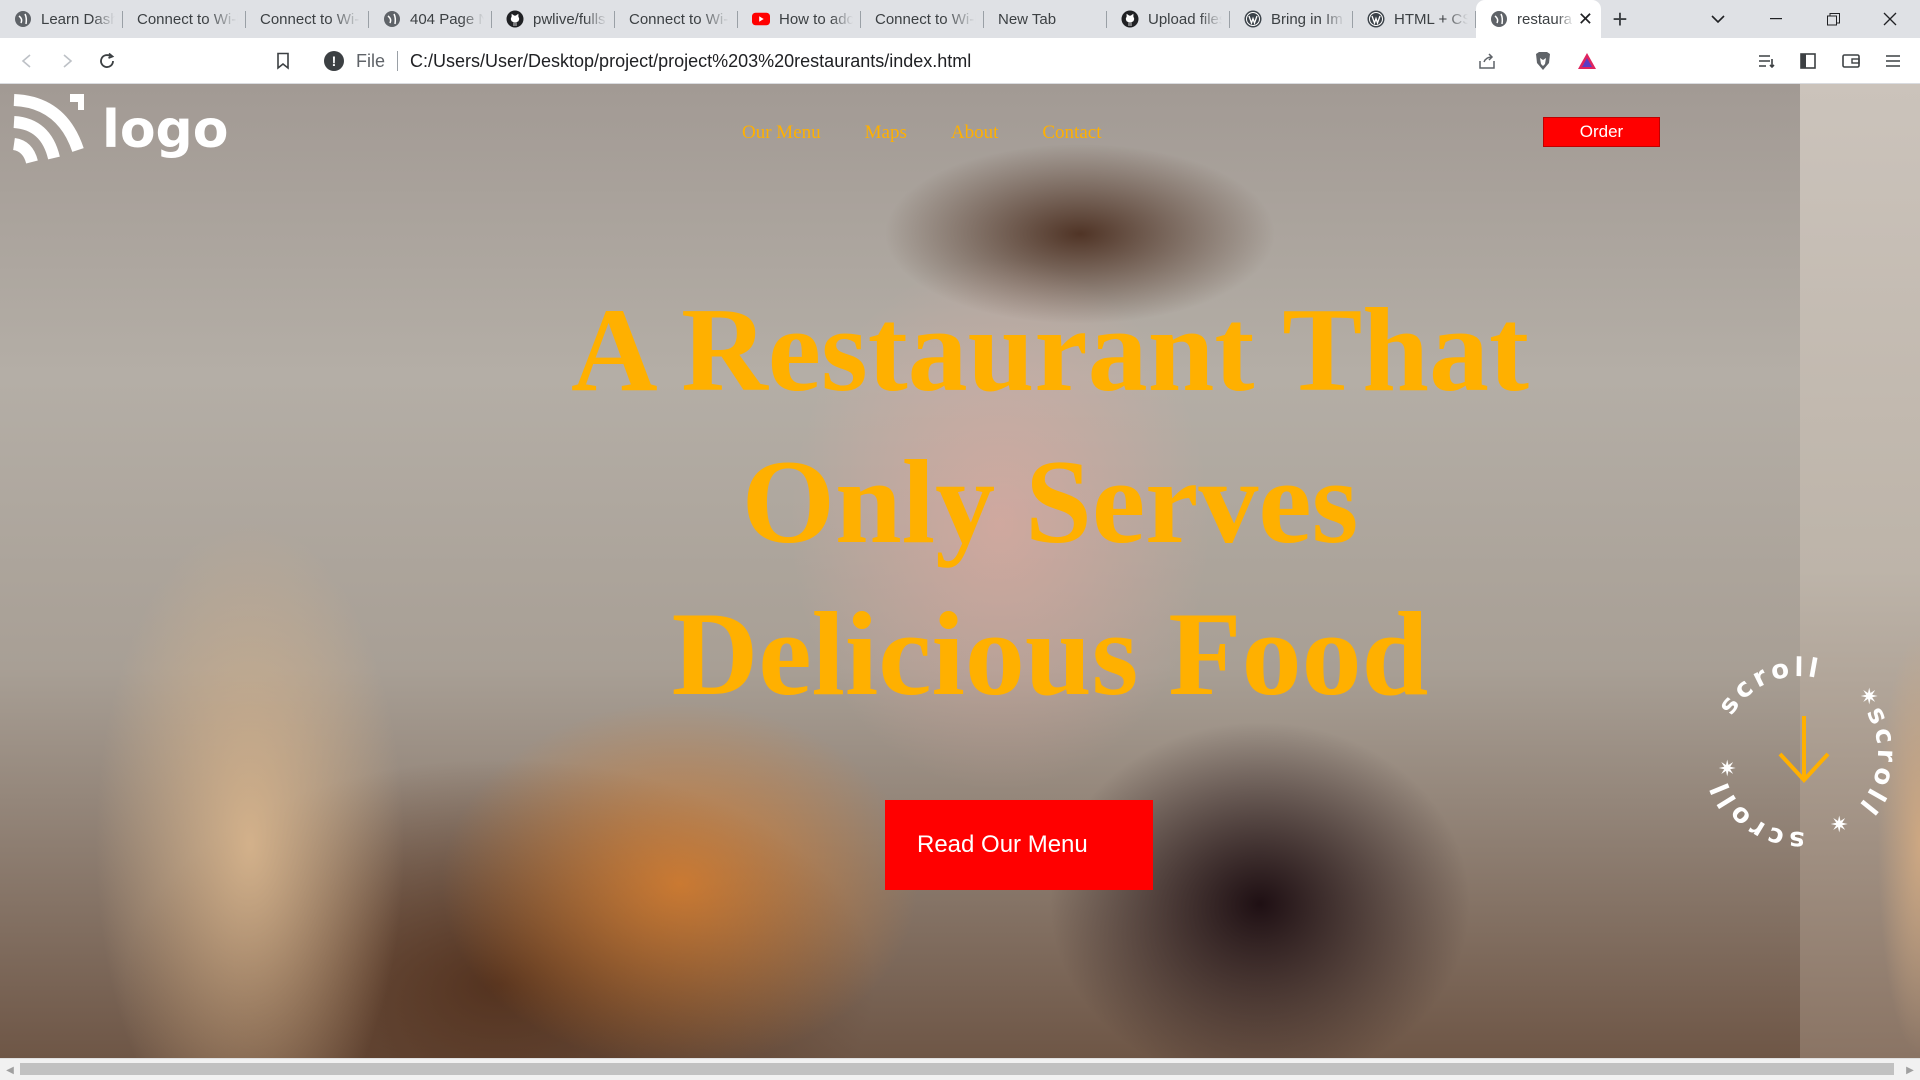 The image size is (1920, 1080). I want to click on playlist-icon, so click(1767, 62).